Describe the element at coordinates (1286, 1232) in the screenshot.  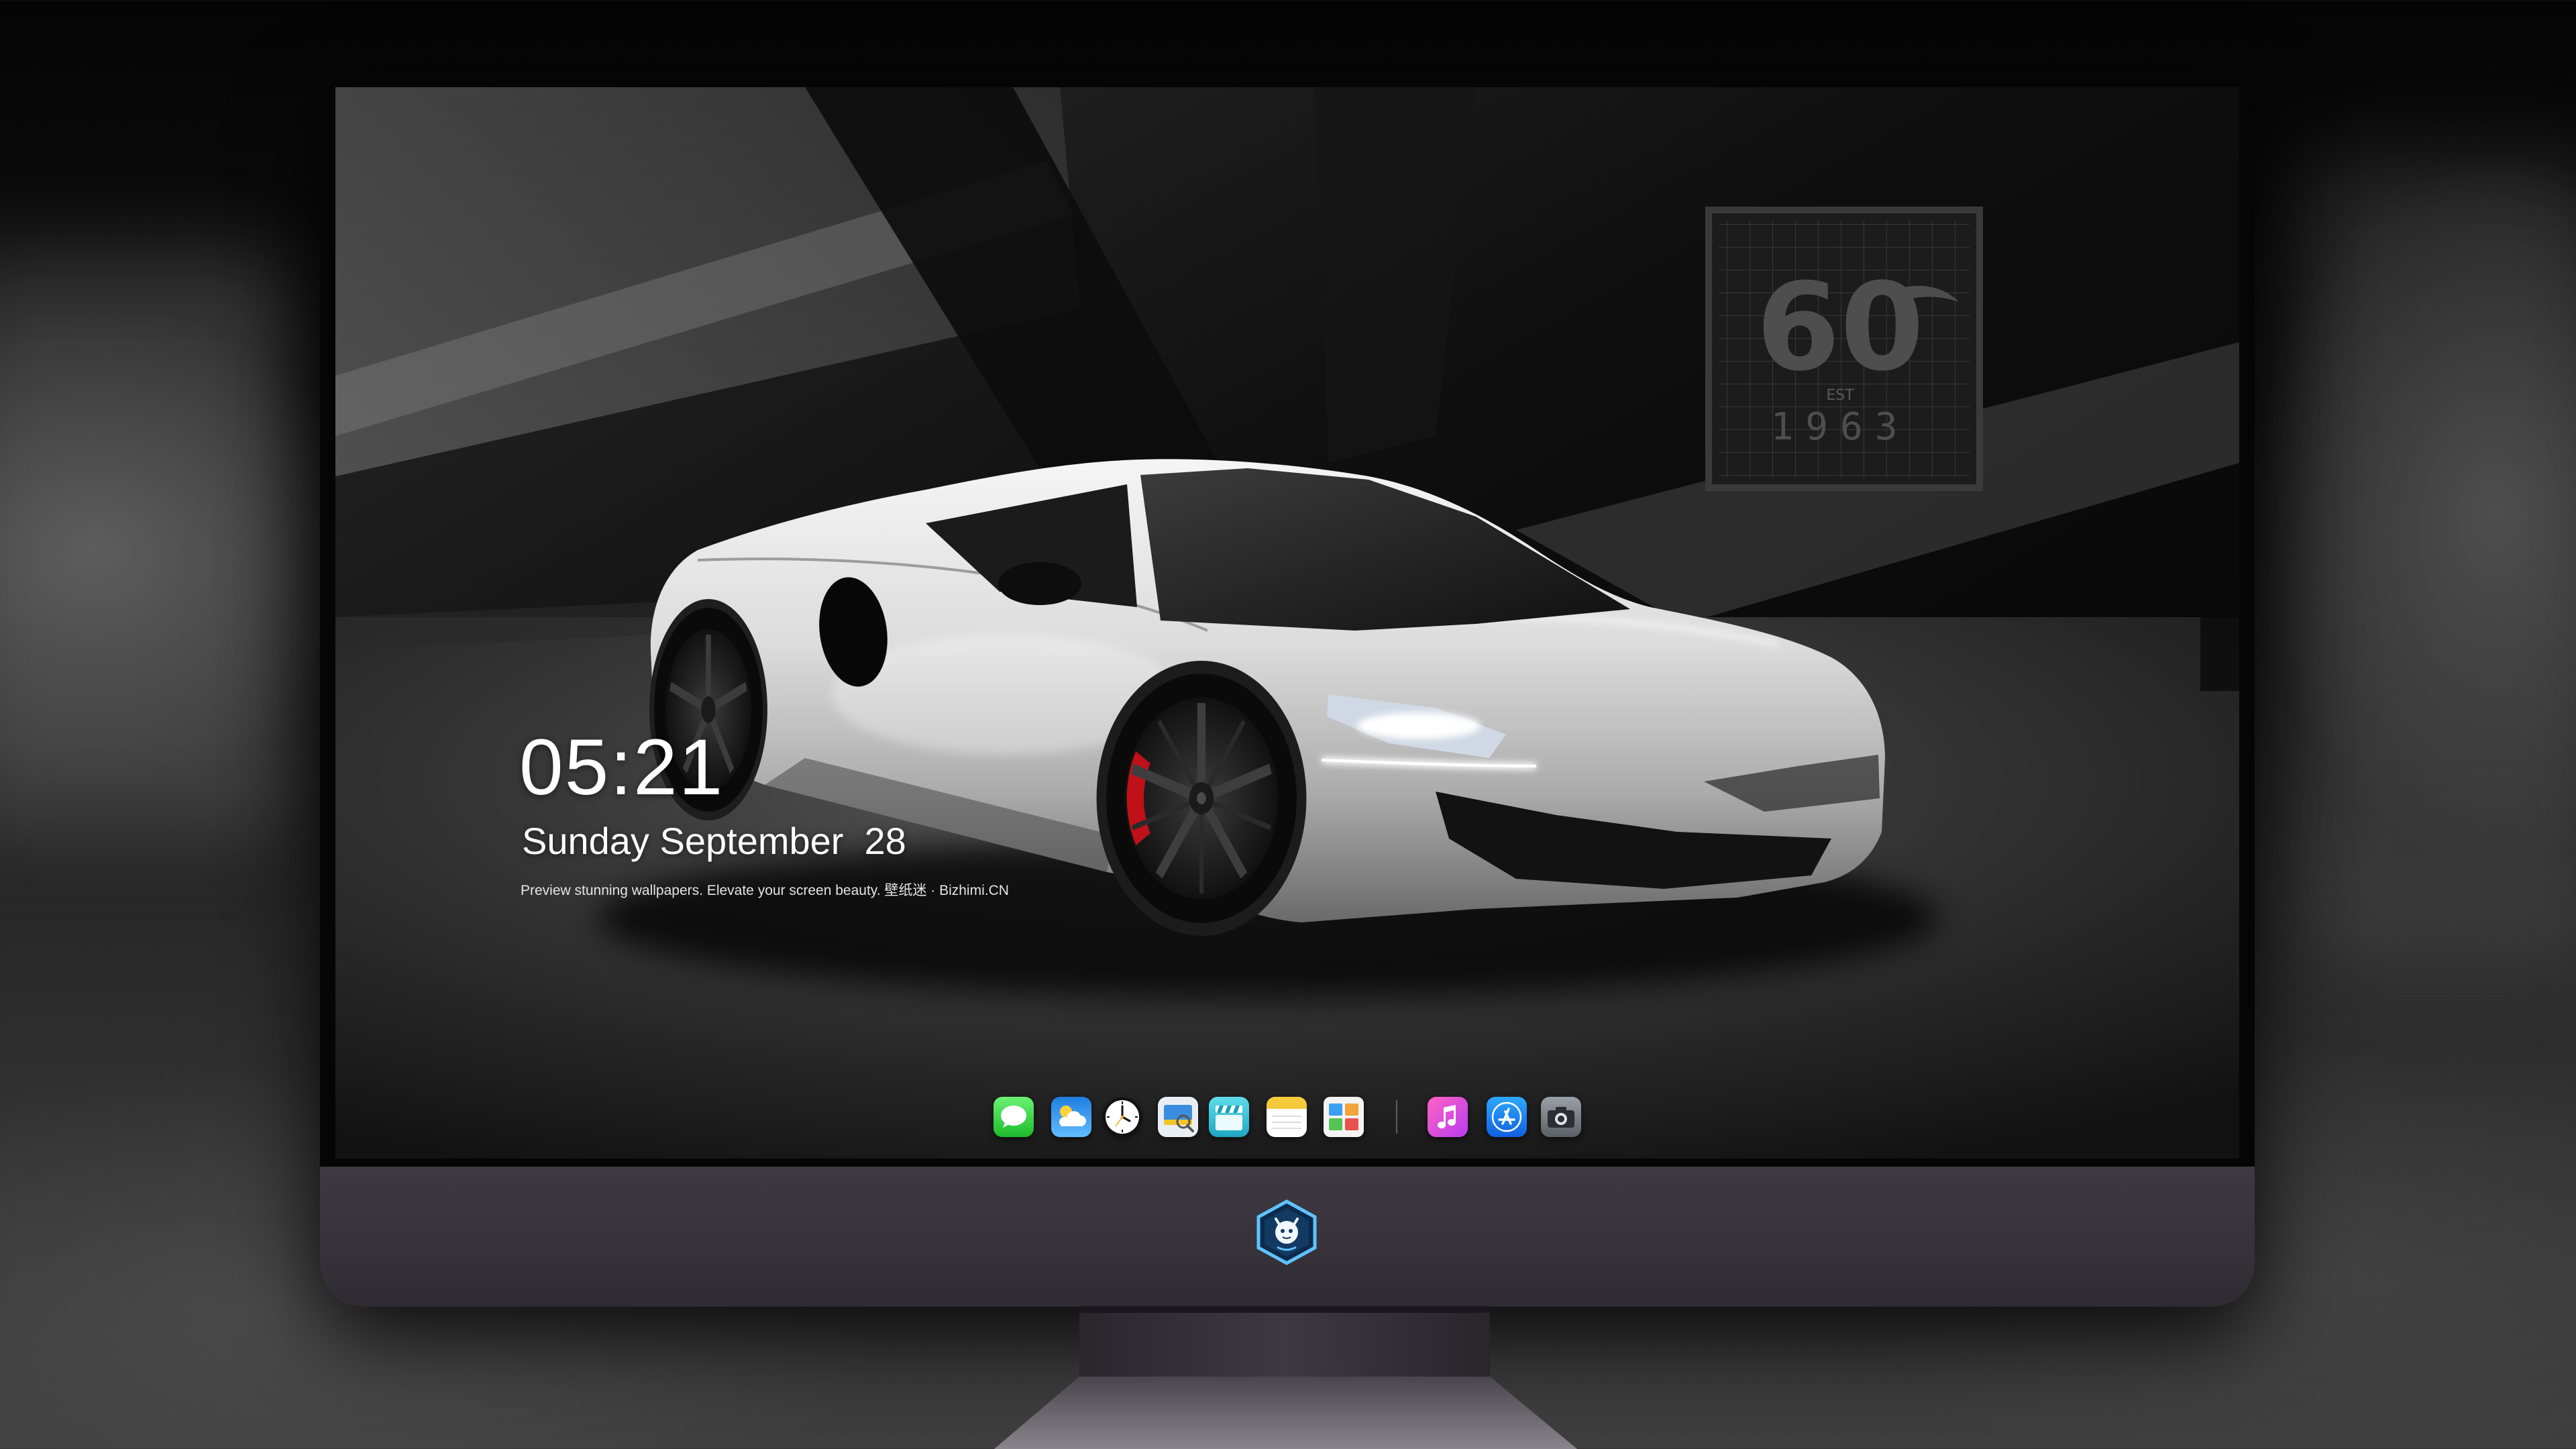
I see `dragon-logo-icon` at that location.